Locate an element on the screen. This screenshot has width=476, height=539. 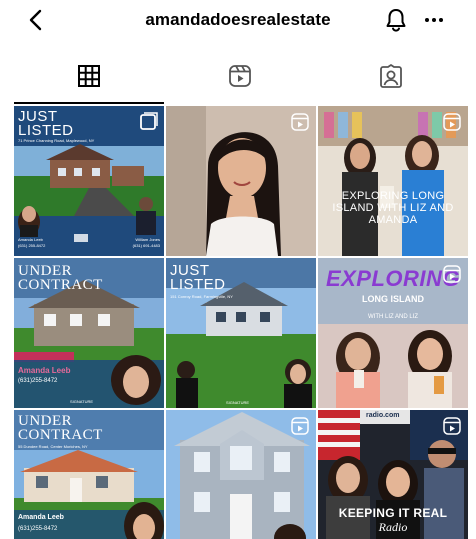
post-tile-exploring-long-island: EXPLORING LONG ISLAND WITH LIZ AND LIZ is located at coordinates (393, 333).